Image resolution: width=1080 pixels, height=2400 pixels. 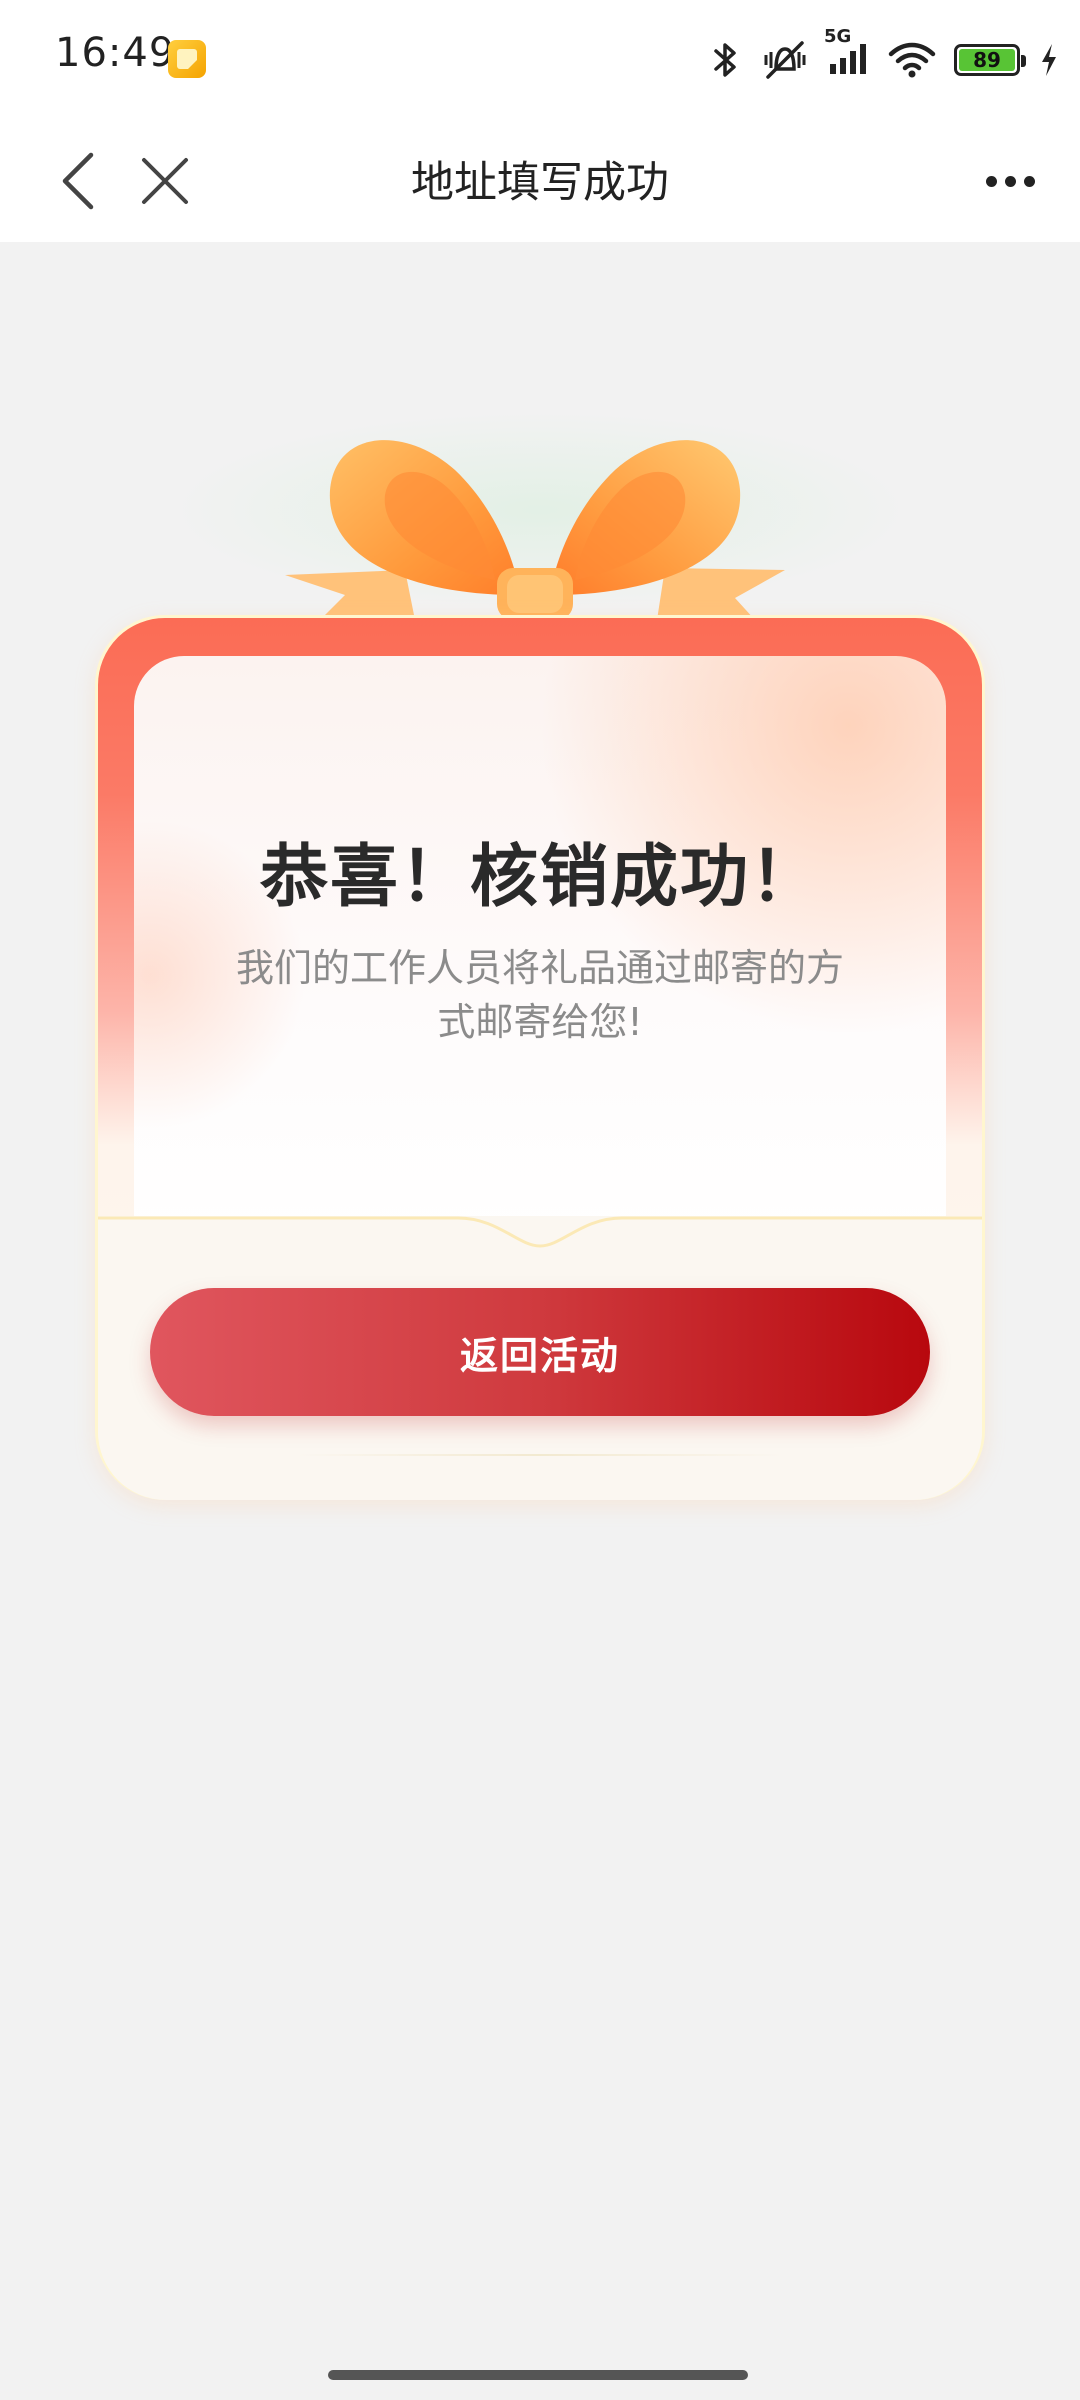 What do you see at coordinates (1049, 60) in the screenshot?
I see `charging-icon` at bounding box center [1049, 60].